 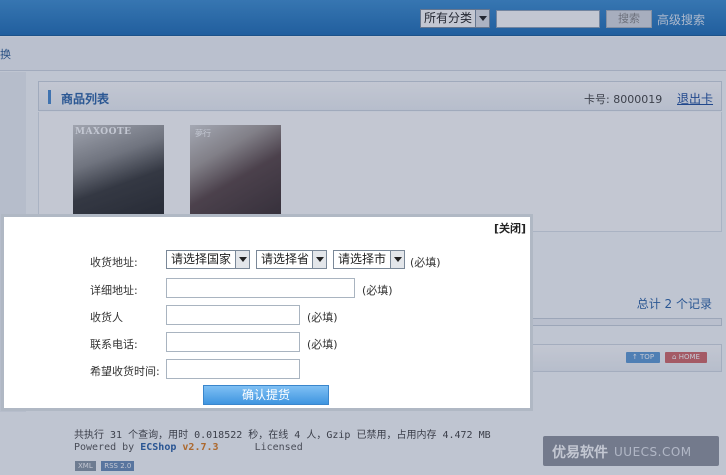 What do you see at coordinates (285, 259) in the screenshot?
I see `province-select-value: 请选择省` at bounding box center [285, 259].